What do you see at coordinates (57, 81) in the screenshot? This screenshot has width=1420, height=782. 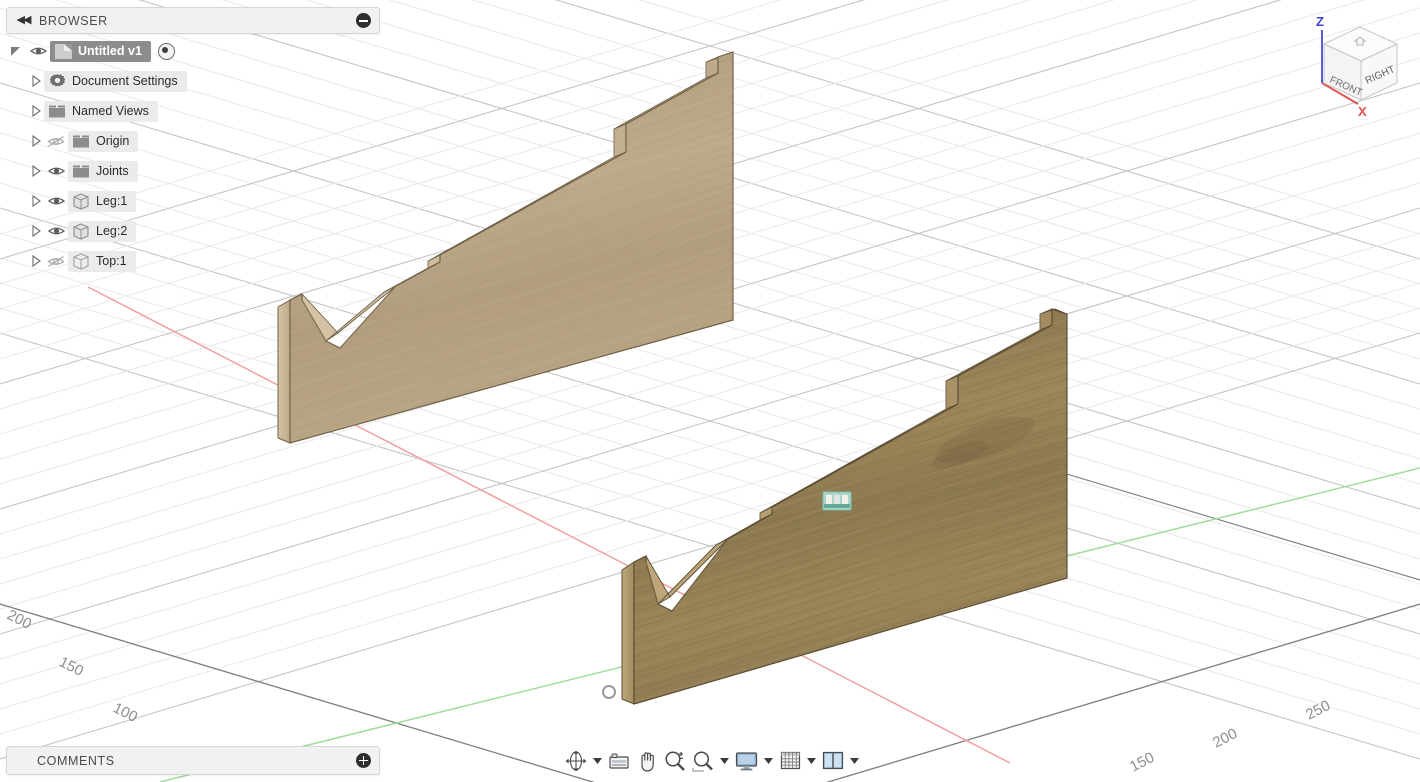 I see `gear-icon` at bounding box center [57, 81].